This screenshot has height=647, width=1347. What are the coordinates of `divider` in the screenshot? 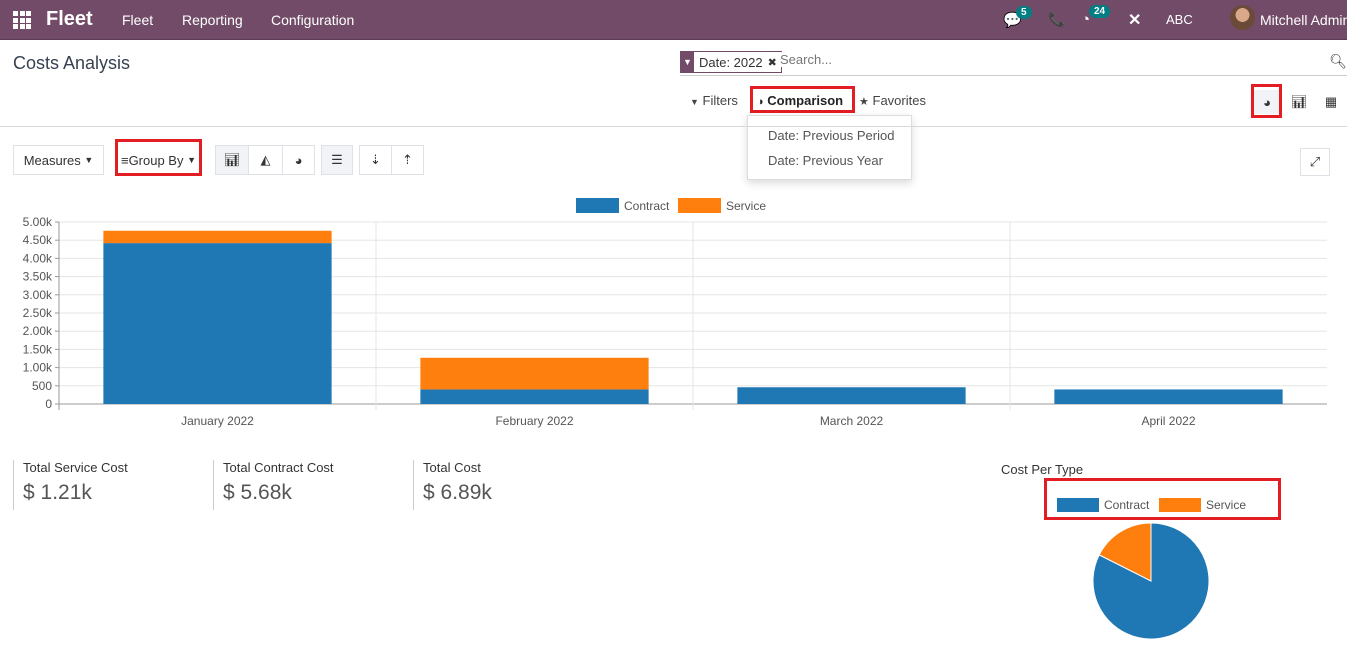 It's located at (673, 126).